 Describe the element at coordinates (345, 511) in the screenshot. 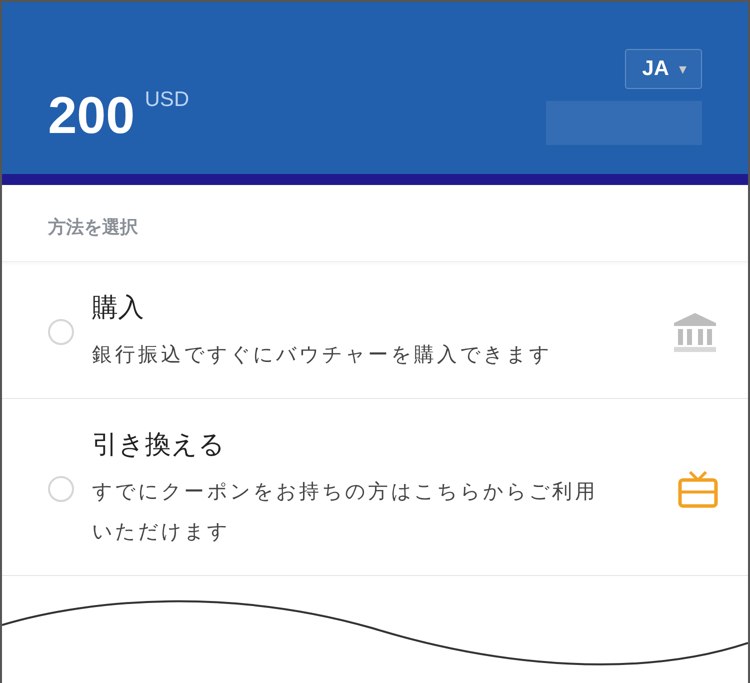

I see `option-description: すでにクーポンをお持ちの方はこちらからご利用いただけます` at that location.